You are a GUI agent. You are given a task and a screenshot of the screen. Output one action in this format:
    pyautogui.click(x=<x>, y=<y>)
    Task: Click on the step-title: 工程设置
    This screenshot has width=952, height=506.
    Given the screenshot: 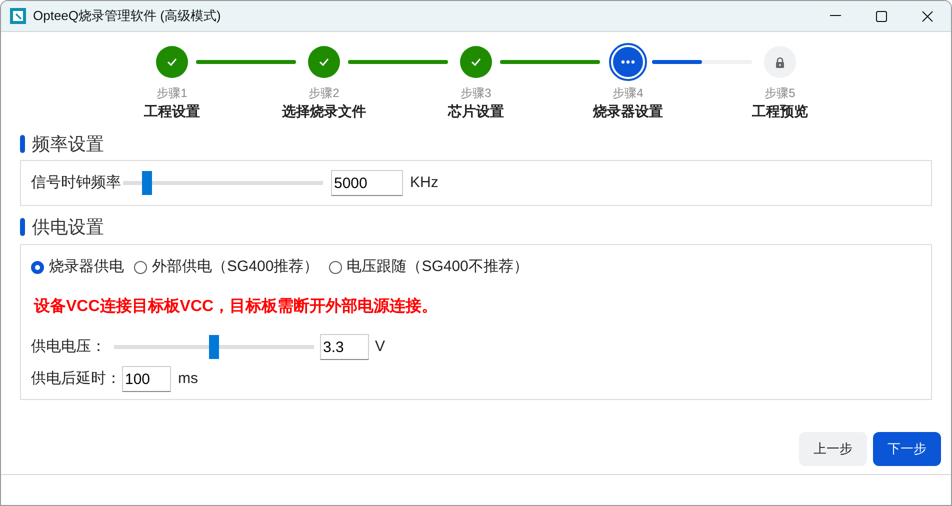 What is the action you would take?
    pyautogui.click(x=172, y=111)
    